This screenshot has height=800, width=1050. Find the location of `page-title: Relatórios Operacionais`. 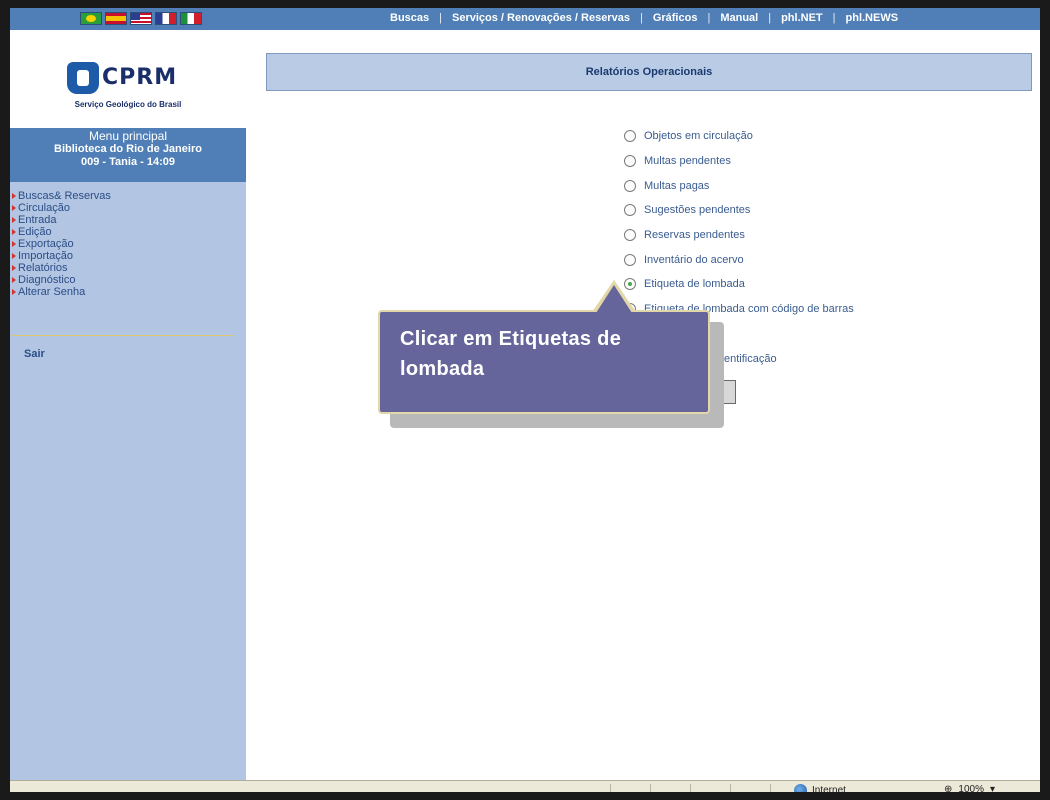

page-title: Relatórios Operacionais is located at coordinates (649, 72).